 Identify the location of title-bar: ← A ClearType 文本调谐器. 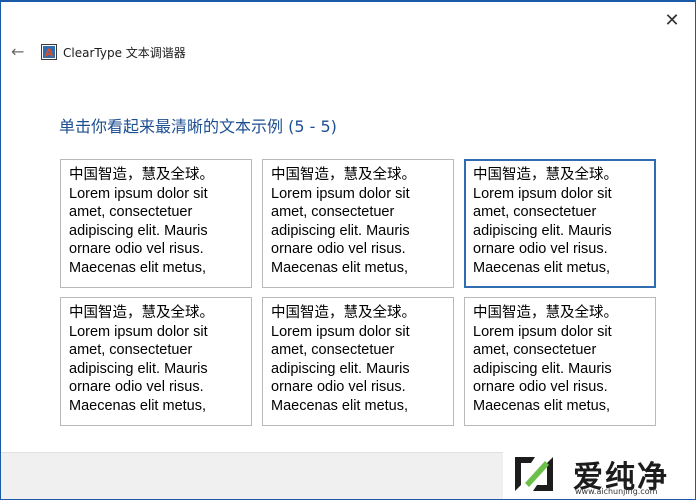
(98, 52).